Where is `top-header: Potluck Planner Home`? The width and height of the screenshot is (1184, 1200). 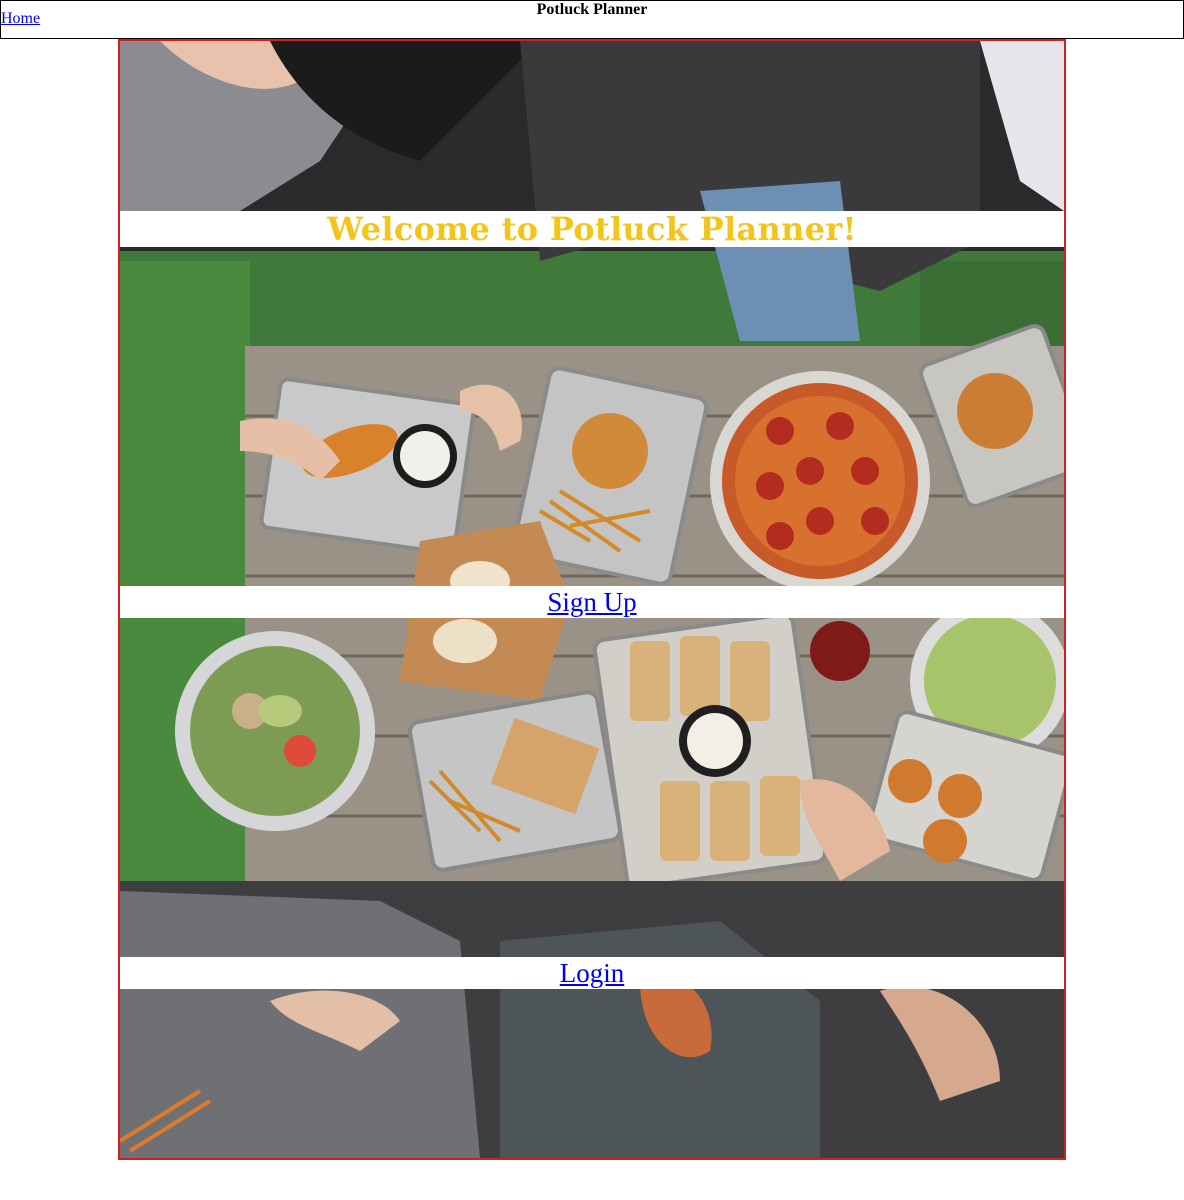
top-header: Potluck Planner Home is located at coordinates (592, 19).